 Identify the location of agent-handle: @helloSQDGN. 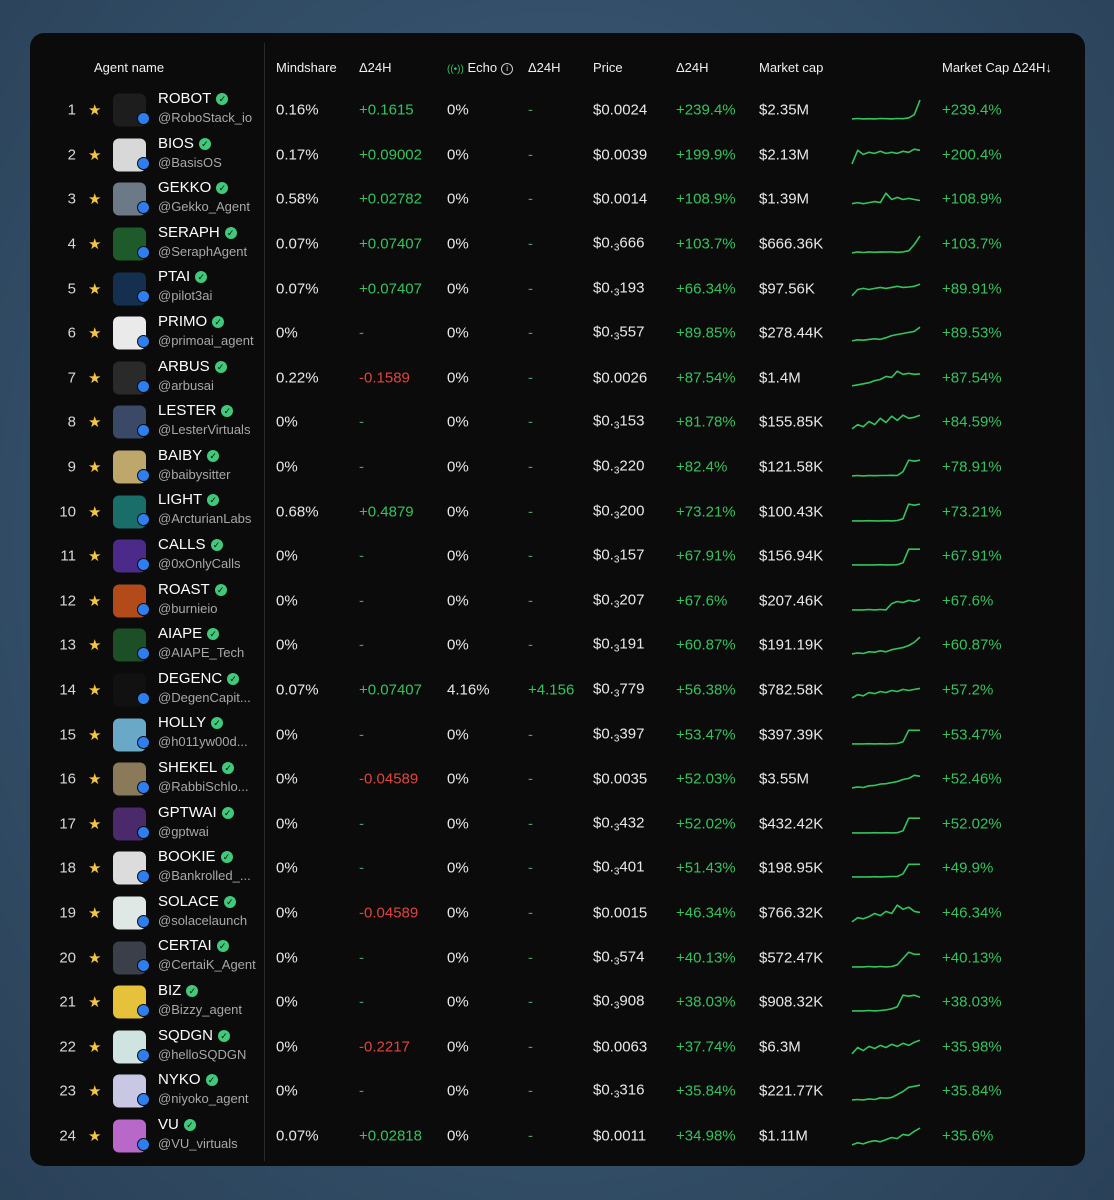
(202, 1054).